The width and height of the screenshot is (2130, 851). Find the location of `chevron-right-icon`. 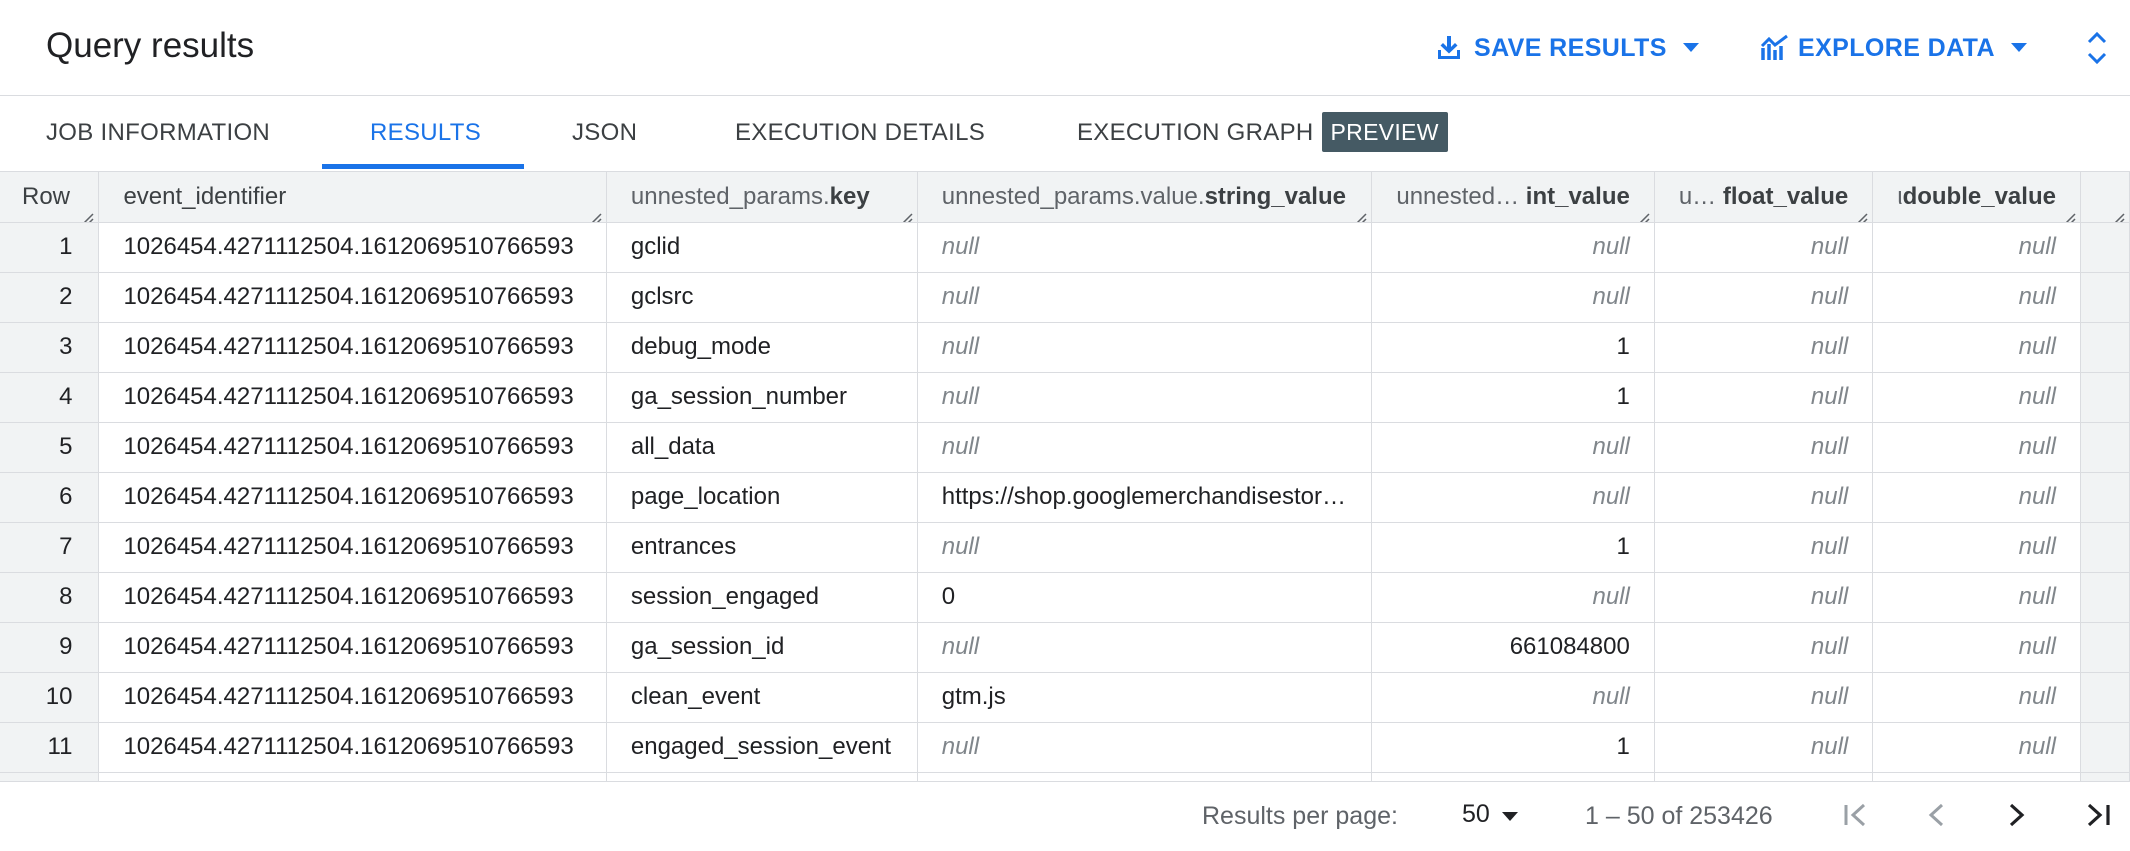

chevron-right-icon is located at coordinates (2017, 818).